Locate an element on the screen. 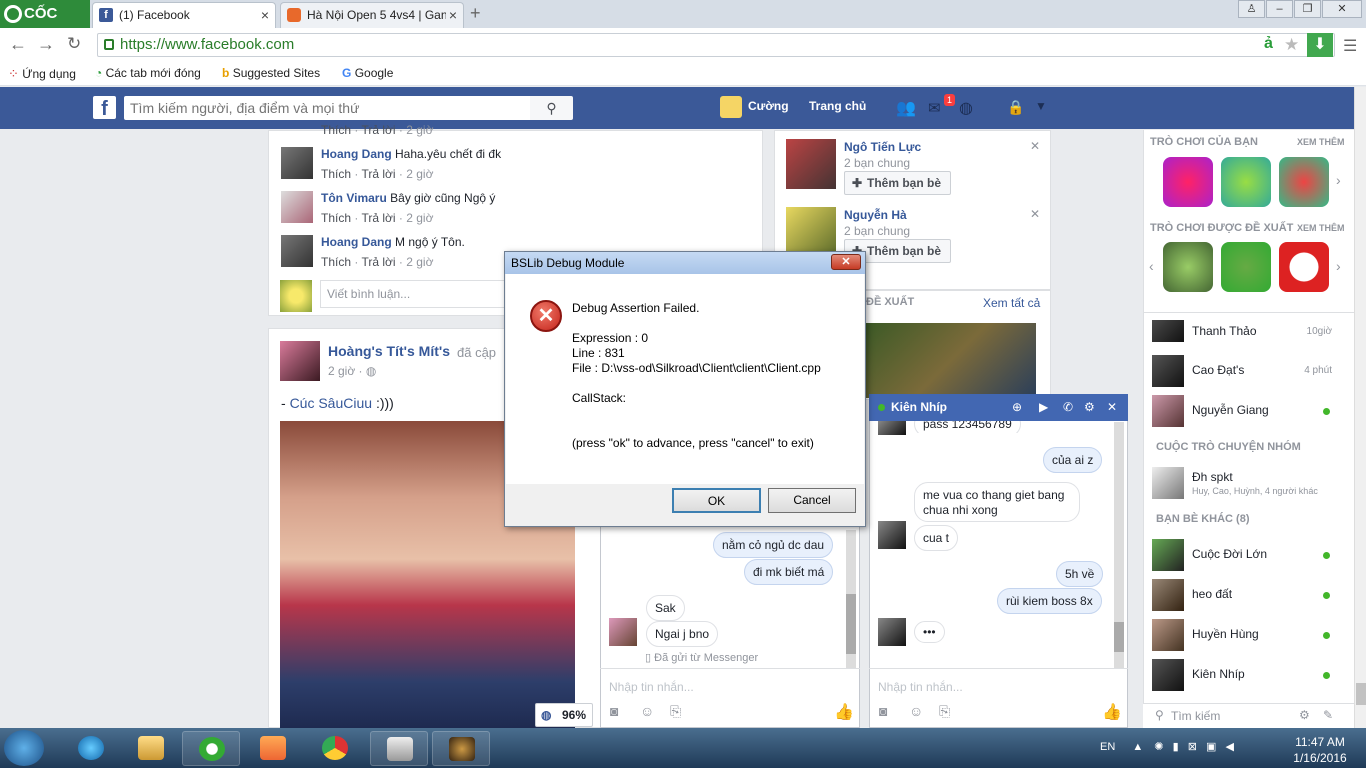 Image resolution: width=1366 pixels, height=768 pixels. contact-item: Kiên Nhíp is located at coordinates (1247, 675).